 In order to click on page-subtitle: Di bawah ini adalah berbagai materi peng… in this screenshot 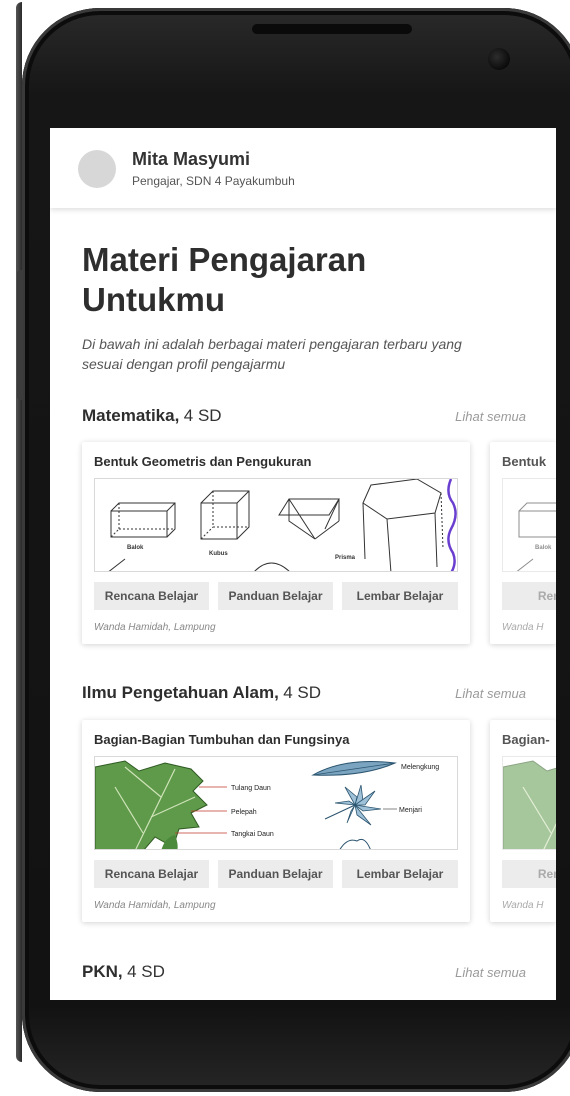, I will do `click(272, 354)`.